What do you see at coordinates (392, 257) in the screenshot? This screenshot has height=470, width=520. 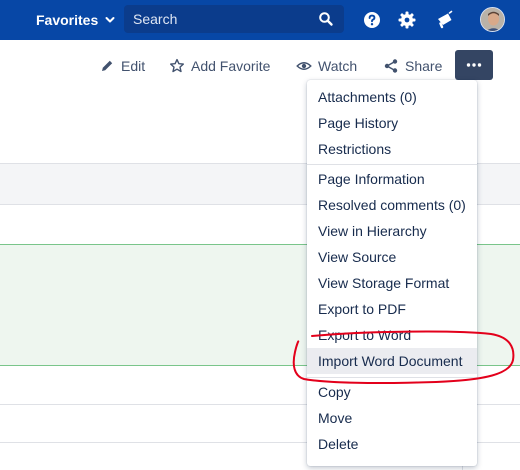 I see `menu-item-view-source: View Source` at bounding box center [392, 257].